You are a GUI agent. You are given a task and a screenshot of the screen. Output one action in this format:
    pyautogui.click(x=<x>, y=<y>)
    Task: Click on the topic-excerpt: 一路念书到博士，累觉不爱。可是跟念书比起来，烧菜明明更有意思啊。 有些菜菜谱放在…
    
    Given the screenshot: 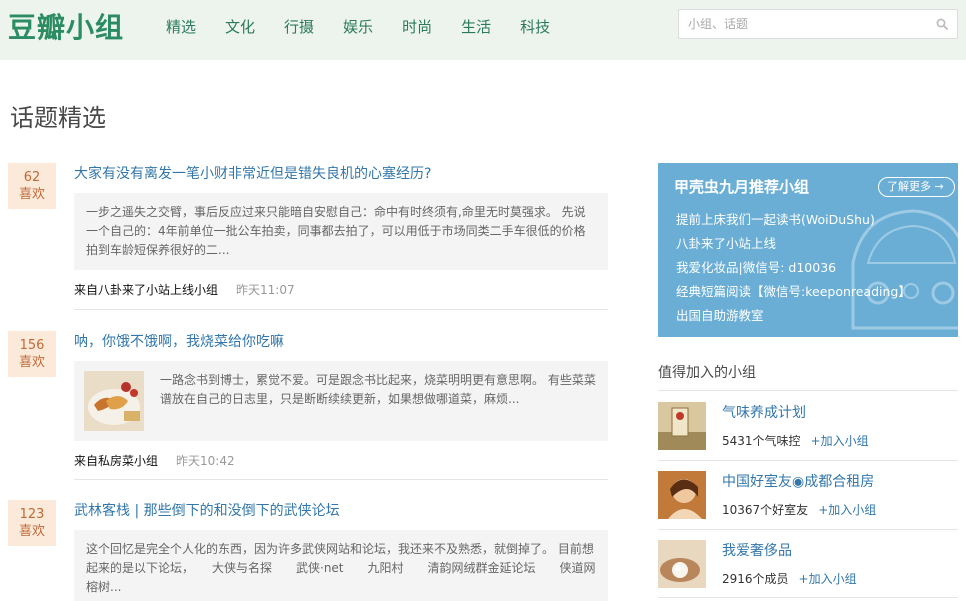 What is the action you would take?
    pyautogui.click(x=341, y=401)
    